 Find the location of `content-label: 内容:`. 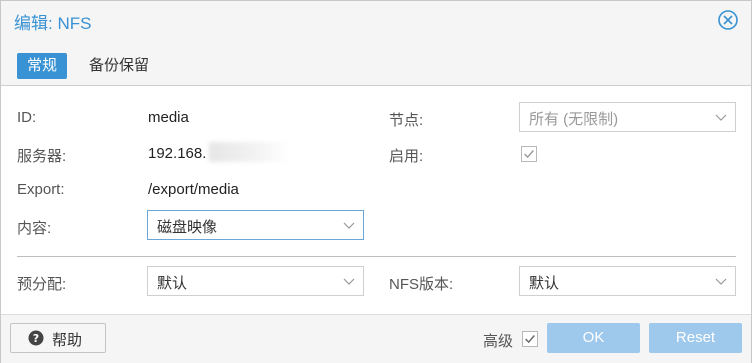

content-label: 内容: is located at coordinates (34, 228).